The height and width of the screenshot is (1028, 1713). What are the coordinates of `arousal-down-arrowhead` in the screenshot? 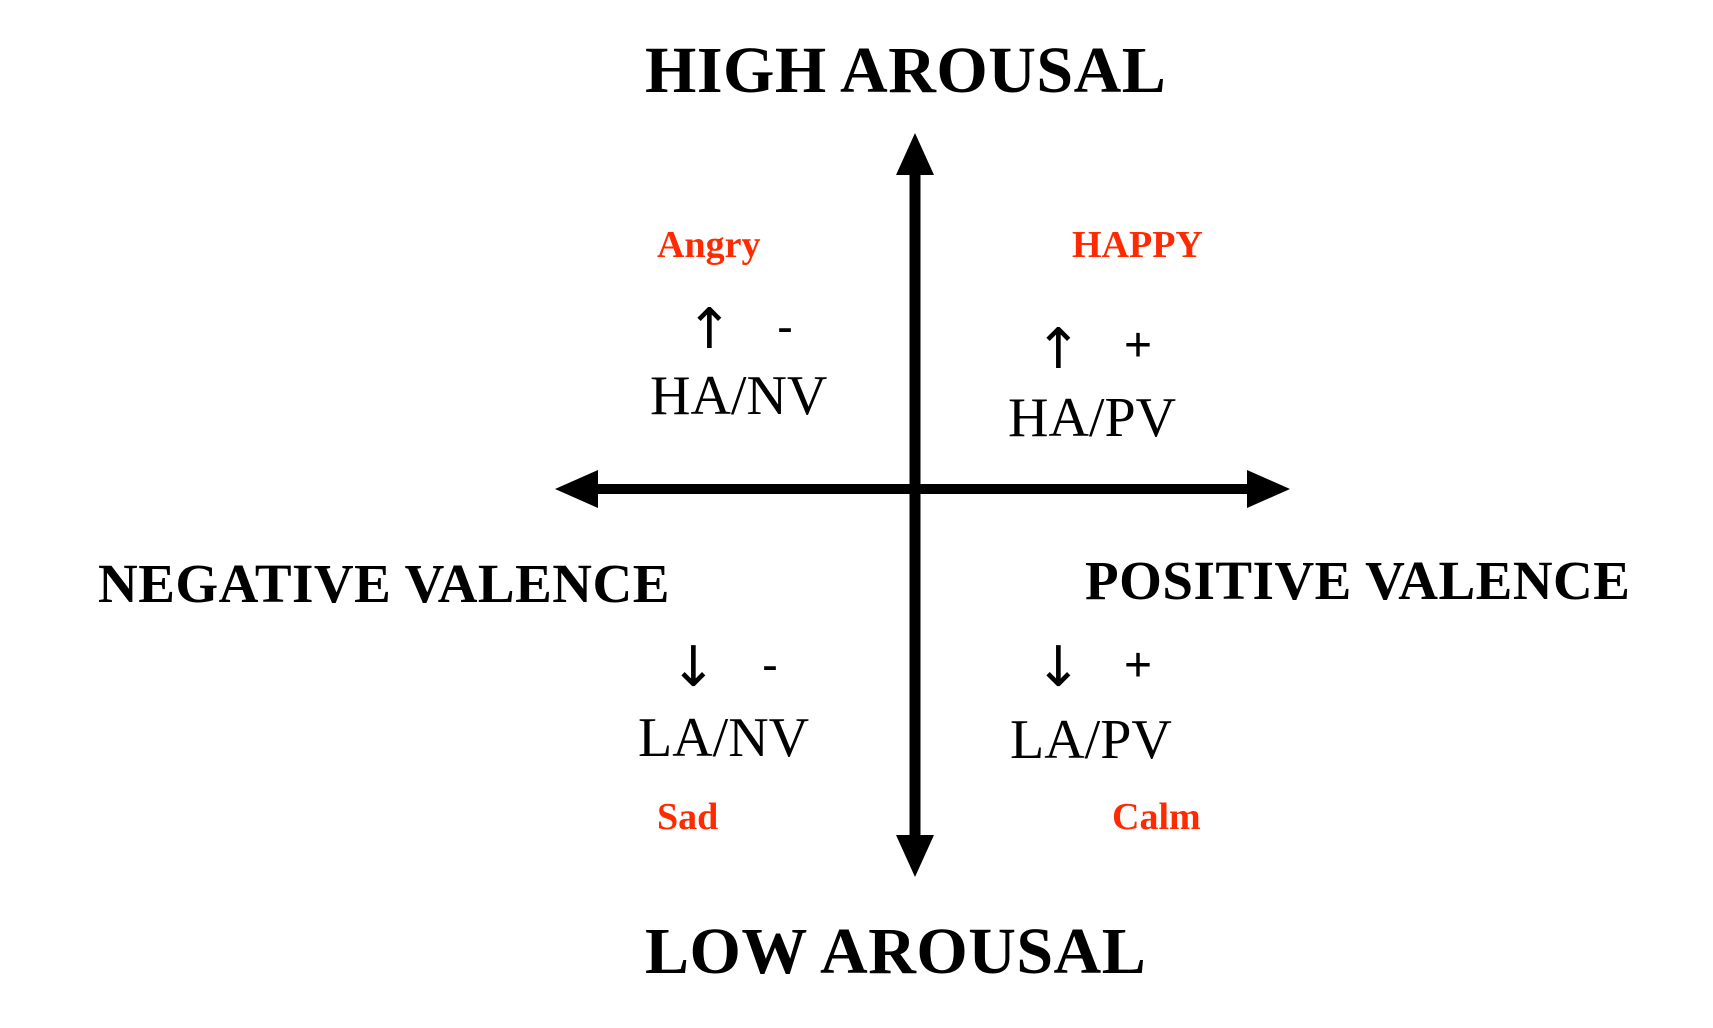 It's located at (915, 856).